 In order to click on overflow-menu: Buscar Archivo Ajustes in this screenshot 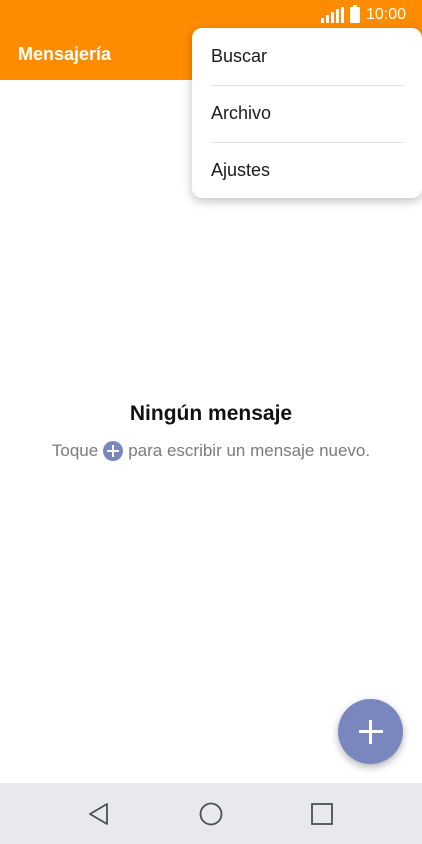, I will do `click(307, 113)`.